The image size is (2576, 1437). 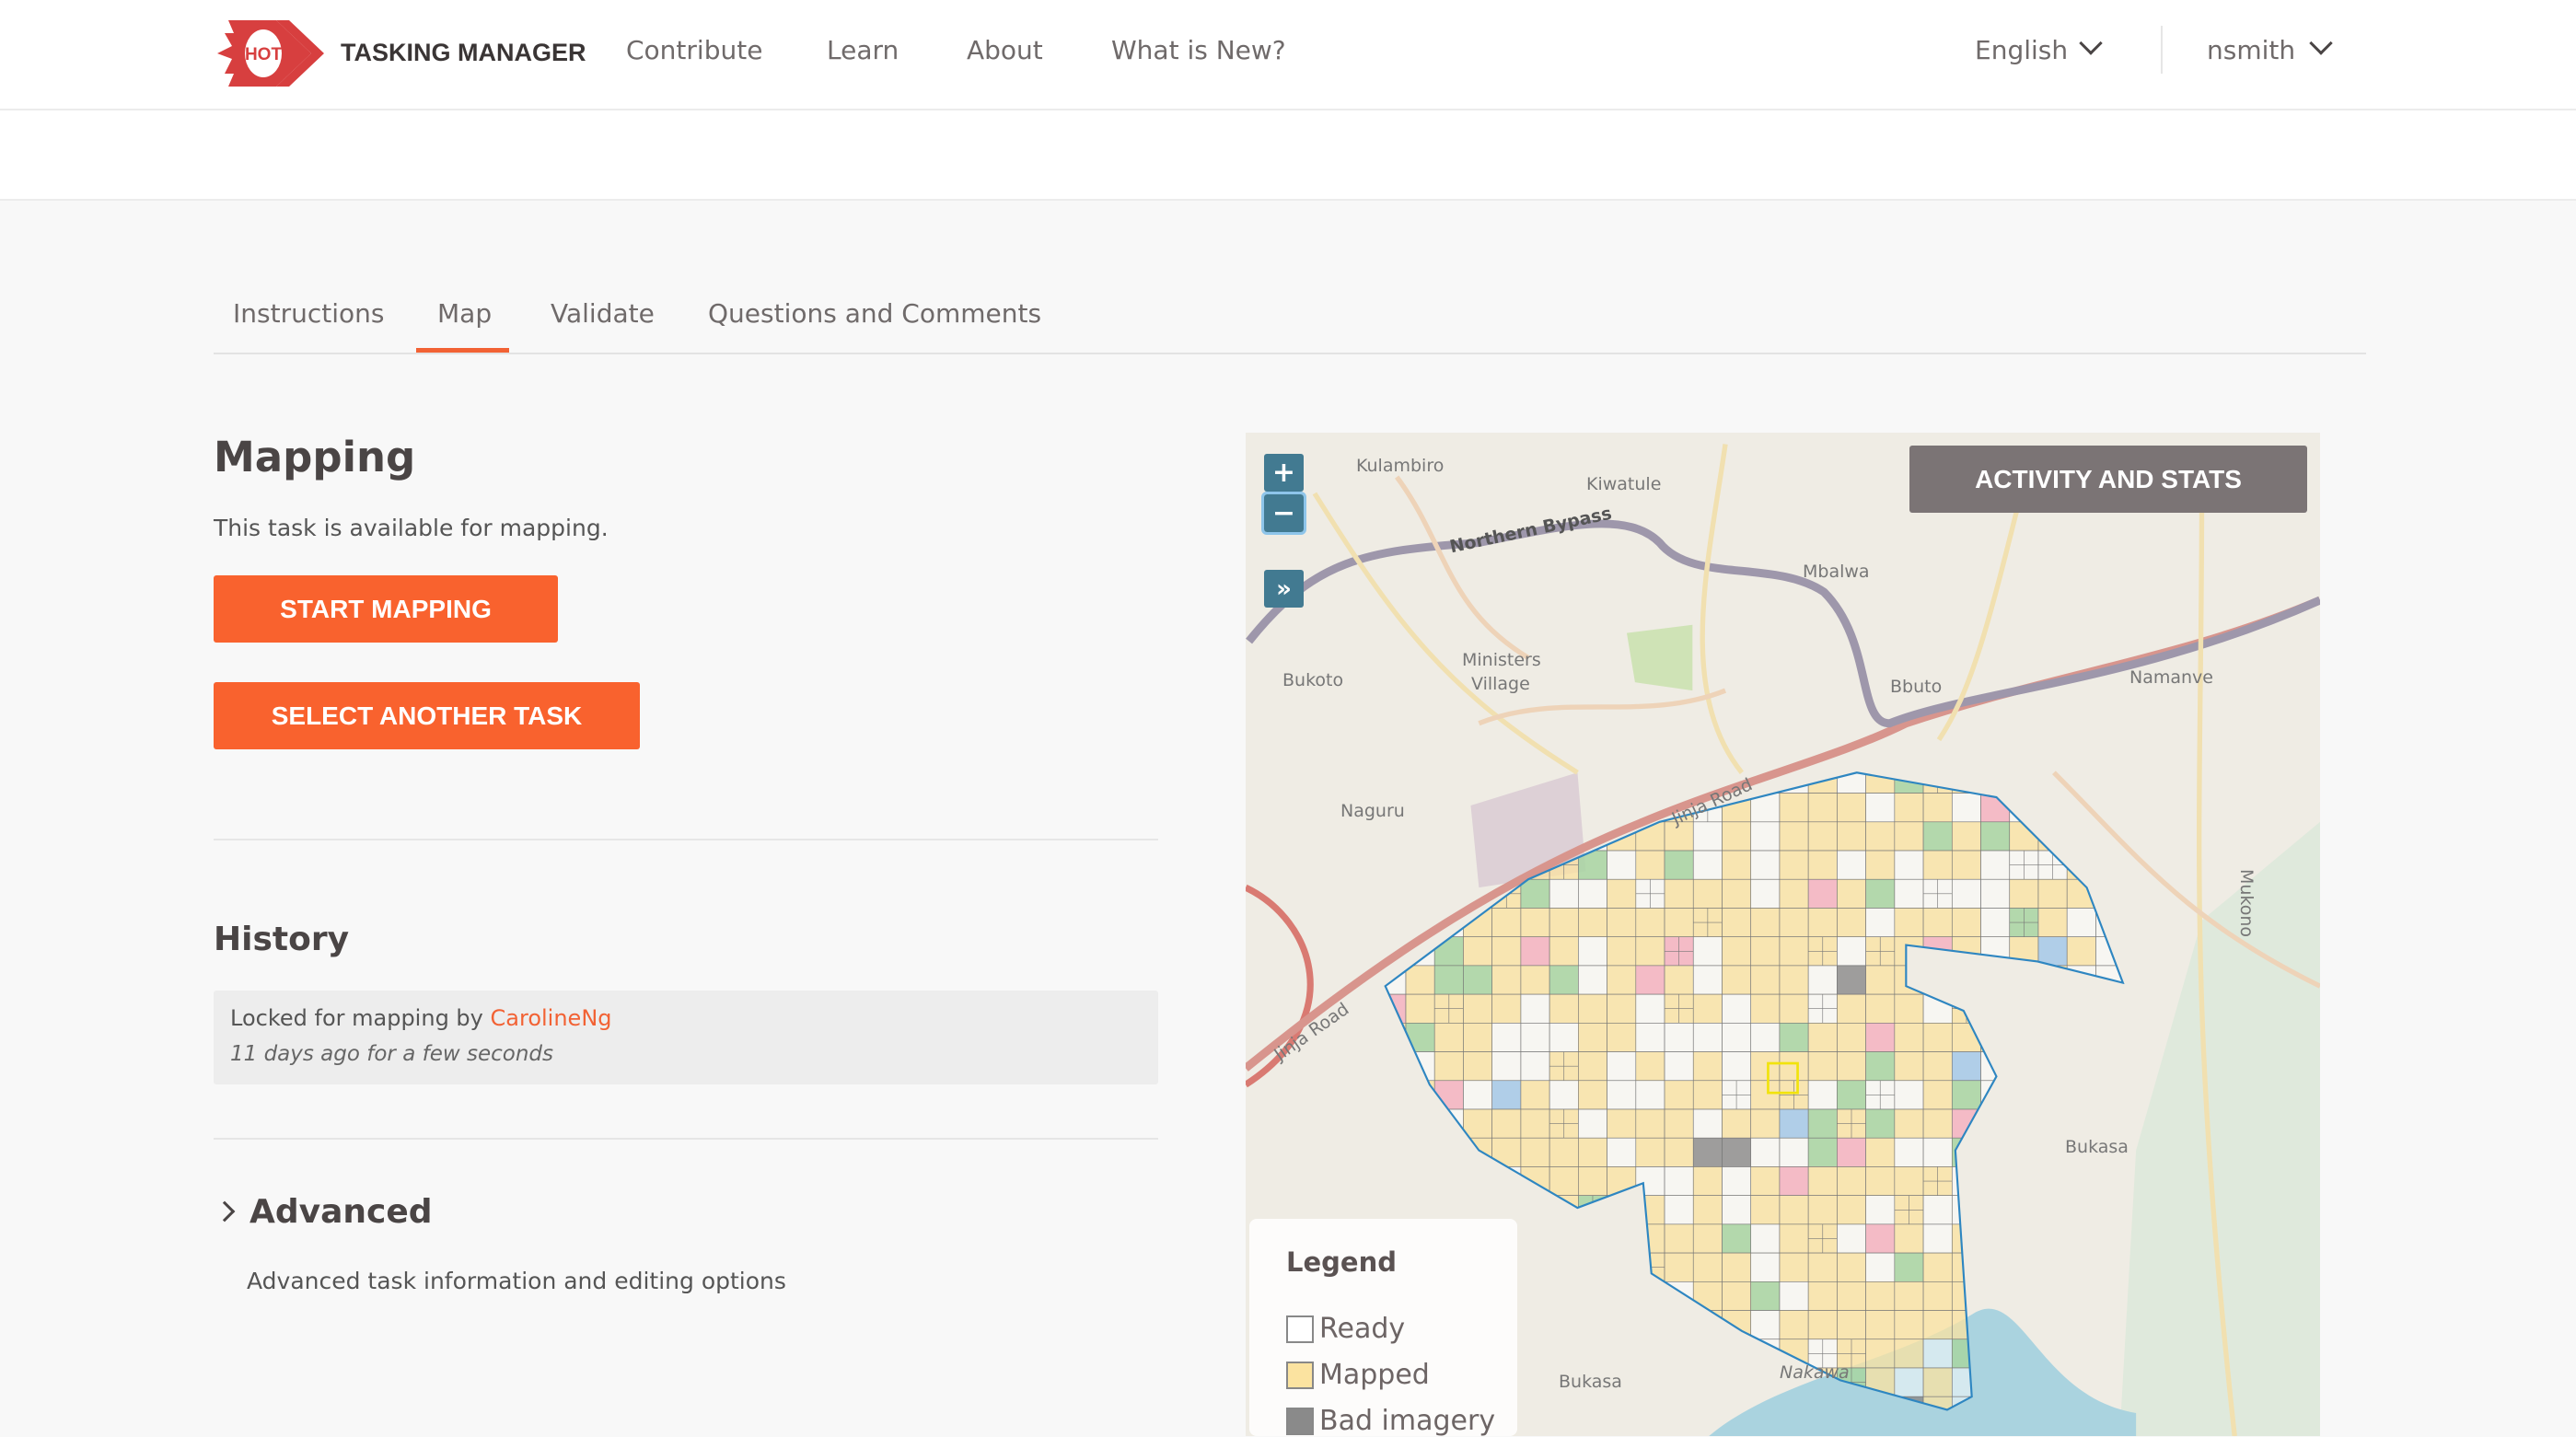 What do you see at coordinates (2021, 50) in the screenshot?
I see `language-selector: English` at bounding box center [2021, 50].